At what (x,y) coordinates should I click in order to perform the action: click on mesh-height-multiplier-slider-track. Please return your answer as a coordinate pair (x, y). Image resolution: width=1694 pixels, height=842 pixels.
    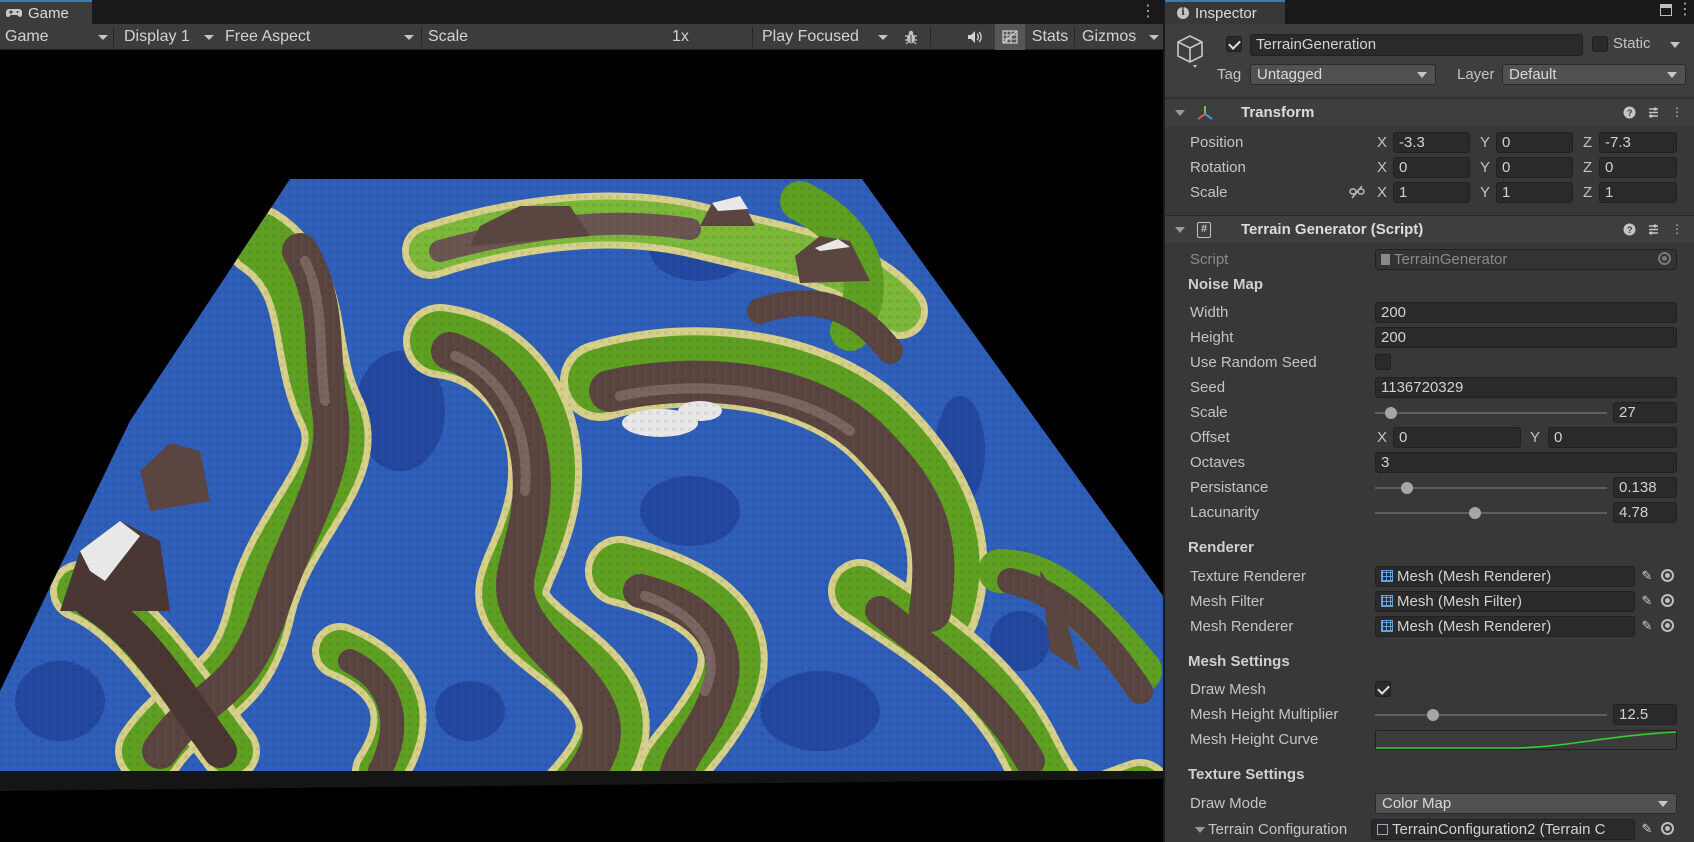
    Looking at the image, I should click on (1491, 715).